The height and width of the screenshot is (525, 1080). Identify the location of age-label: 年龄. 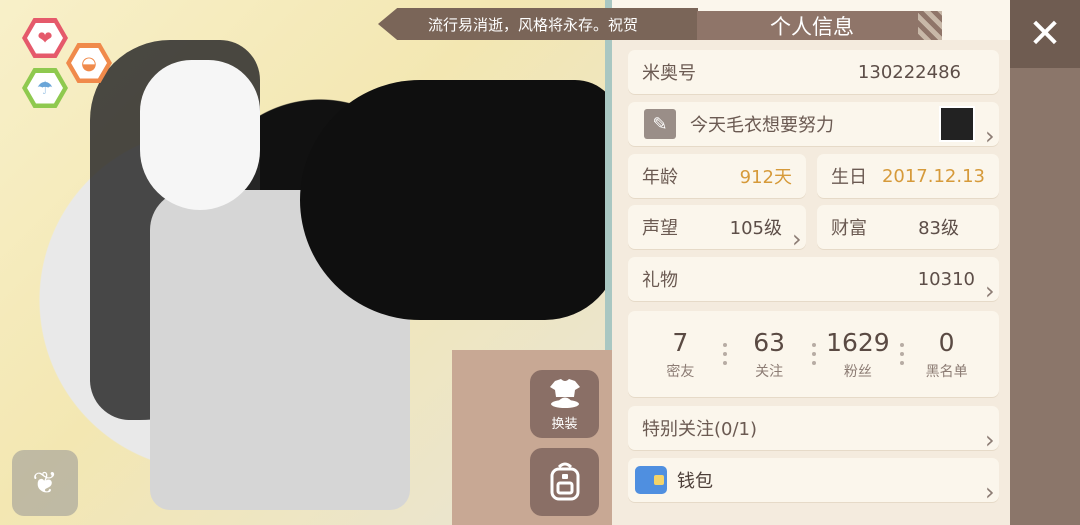
(660, 177).